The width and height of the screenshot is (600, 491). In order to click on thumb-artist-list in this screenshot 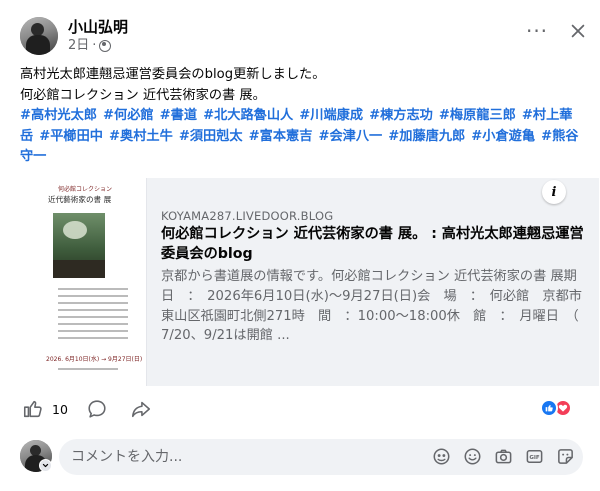, I will do `click(93, 316)`.